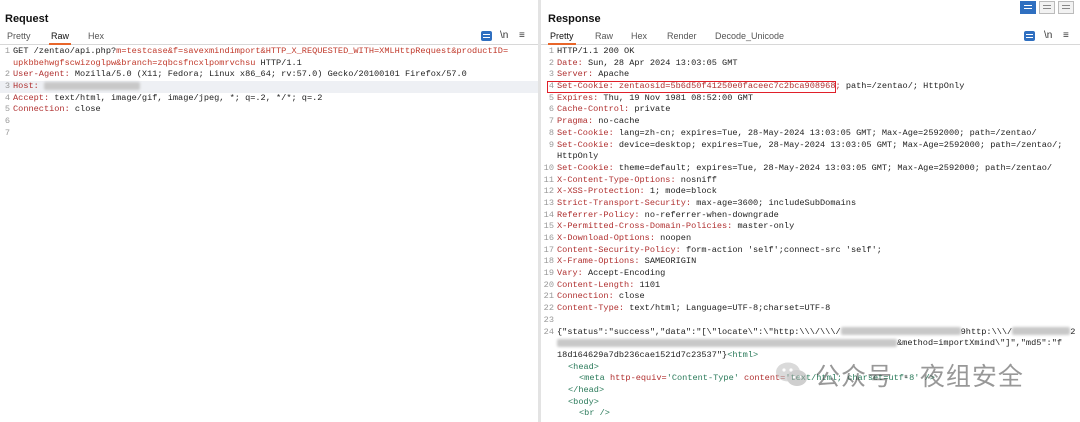 The width and height of the screenshot is (1080, 422). I want to click on response-title: Response, so click(574, 19).